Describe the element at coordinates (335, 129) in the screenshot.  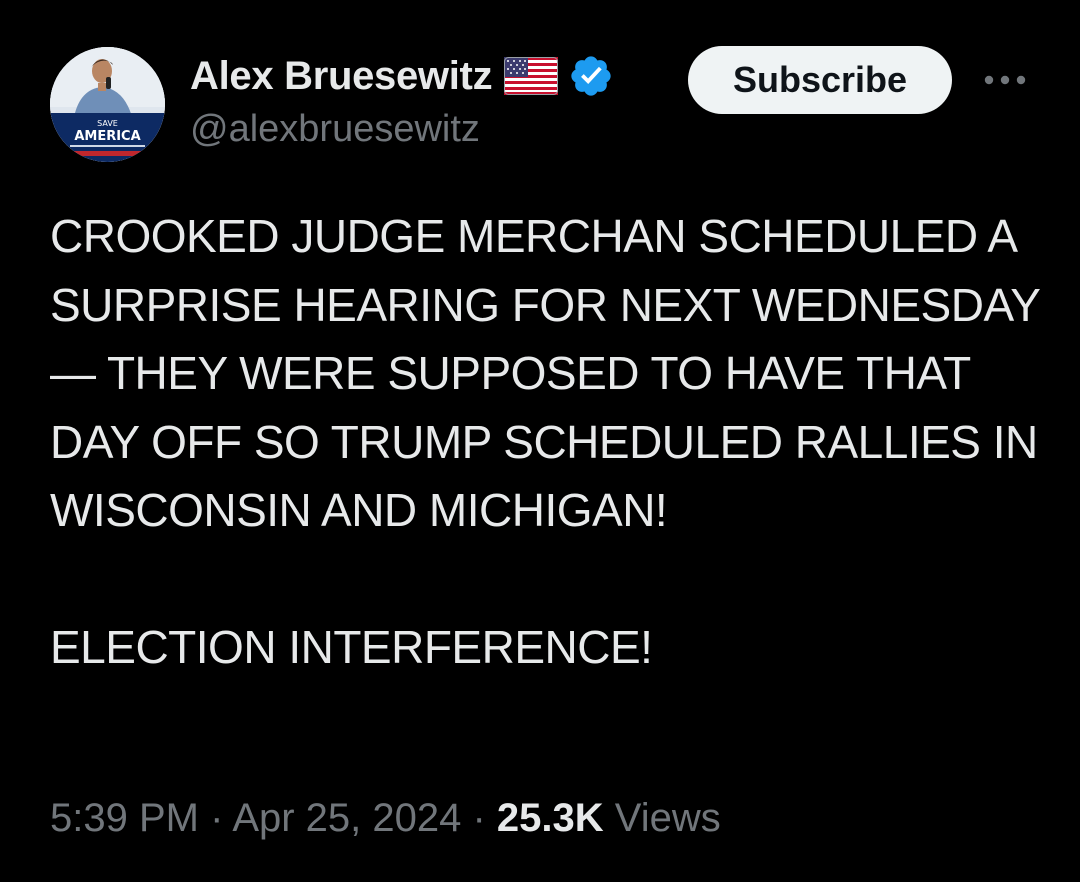
I see `author-handle: @alexbruesewitz` at that location.